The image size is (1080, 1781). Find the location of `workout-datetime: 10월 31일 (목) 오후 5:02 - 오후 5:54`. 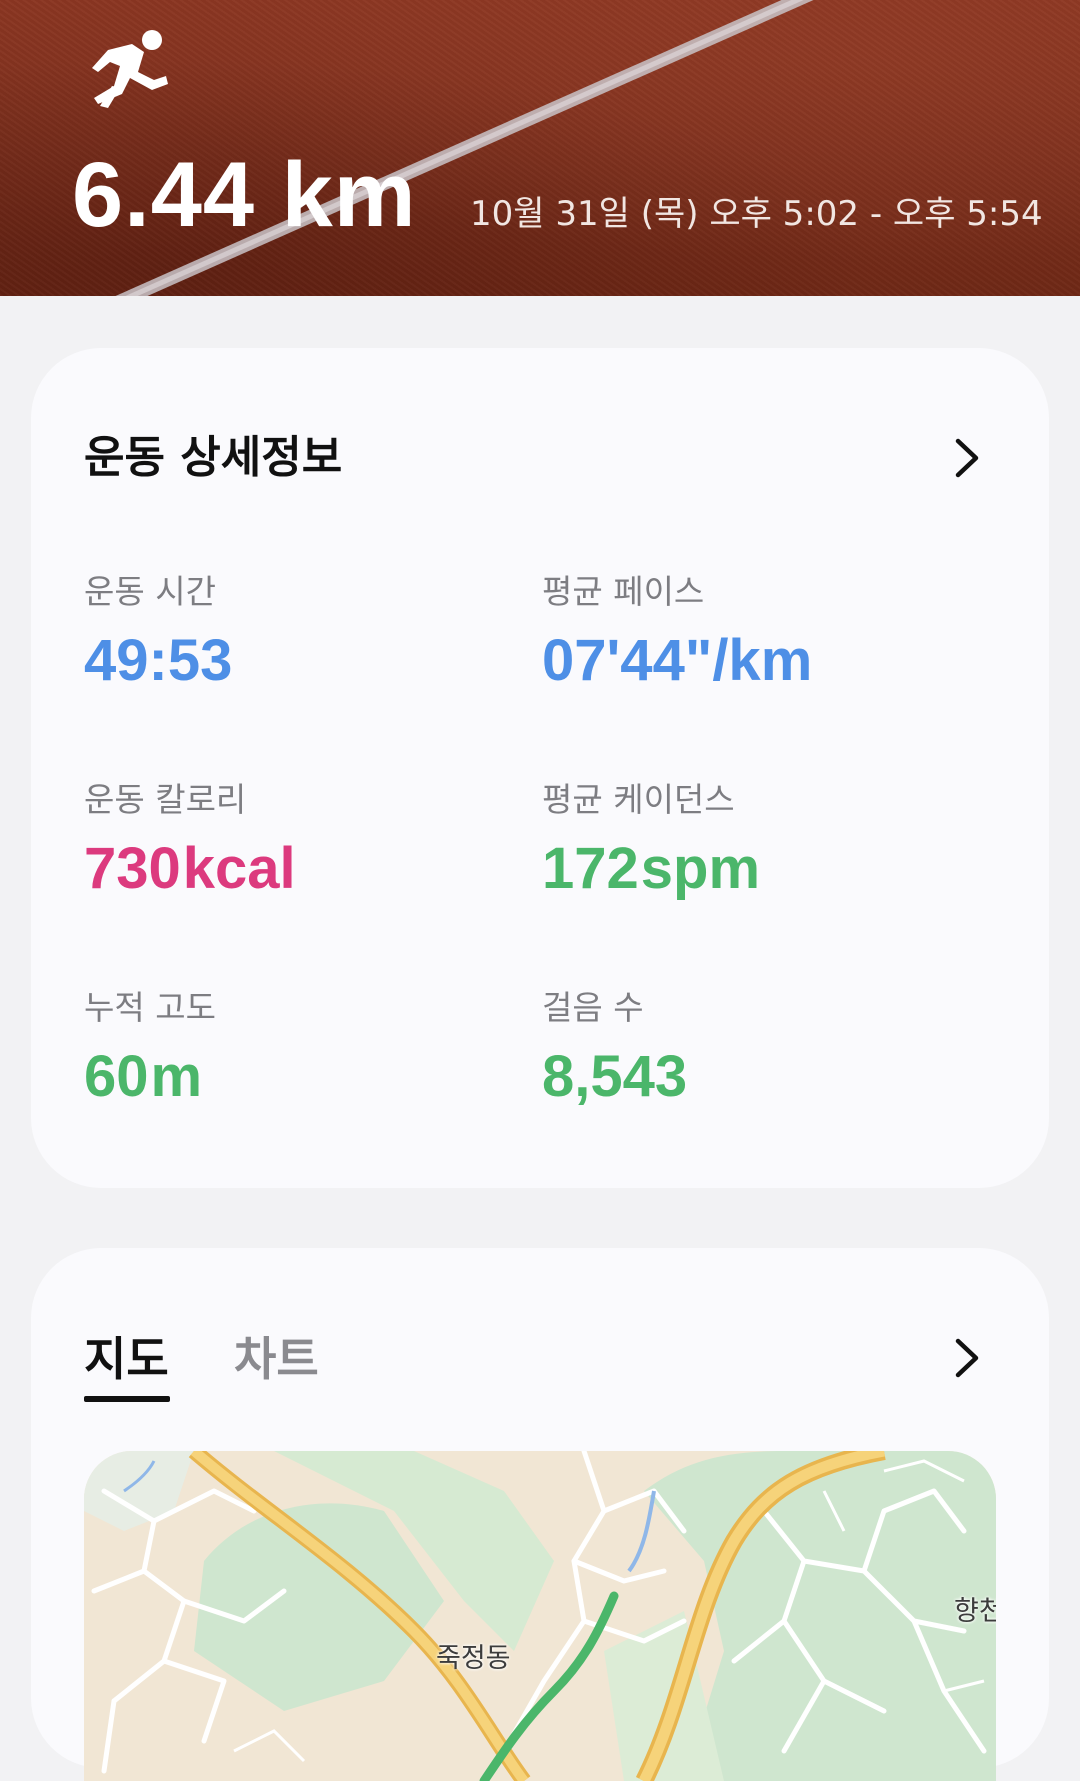

workout-datetime: 10월 31일 (목) 오후 5:02 - 오후 5:54 is located at coordinates (756, 214).